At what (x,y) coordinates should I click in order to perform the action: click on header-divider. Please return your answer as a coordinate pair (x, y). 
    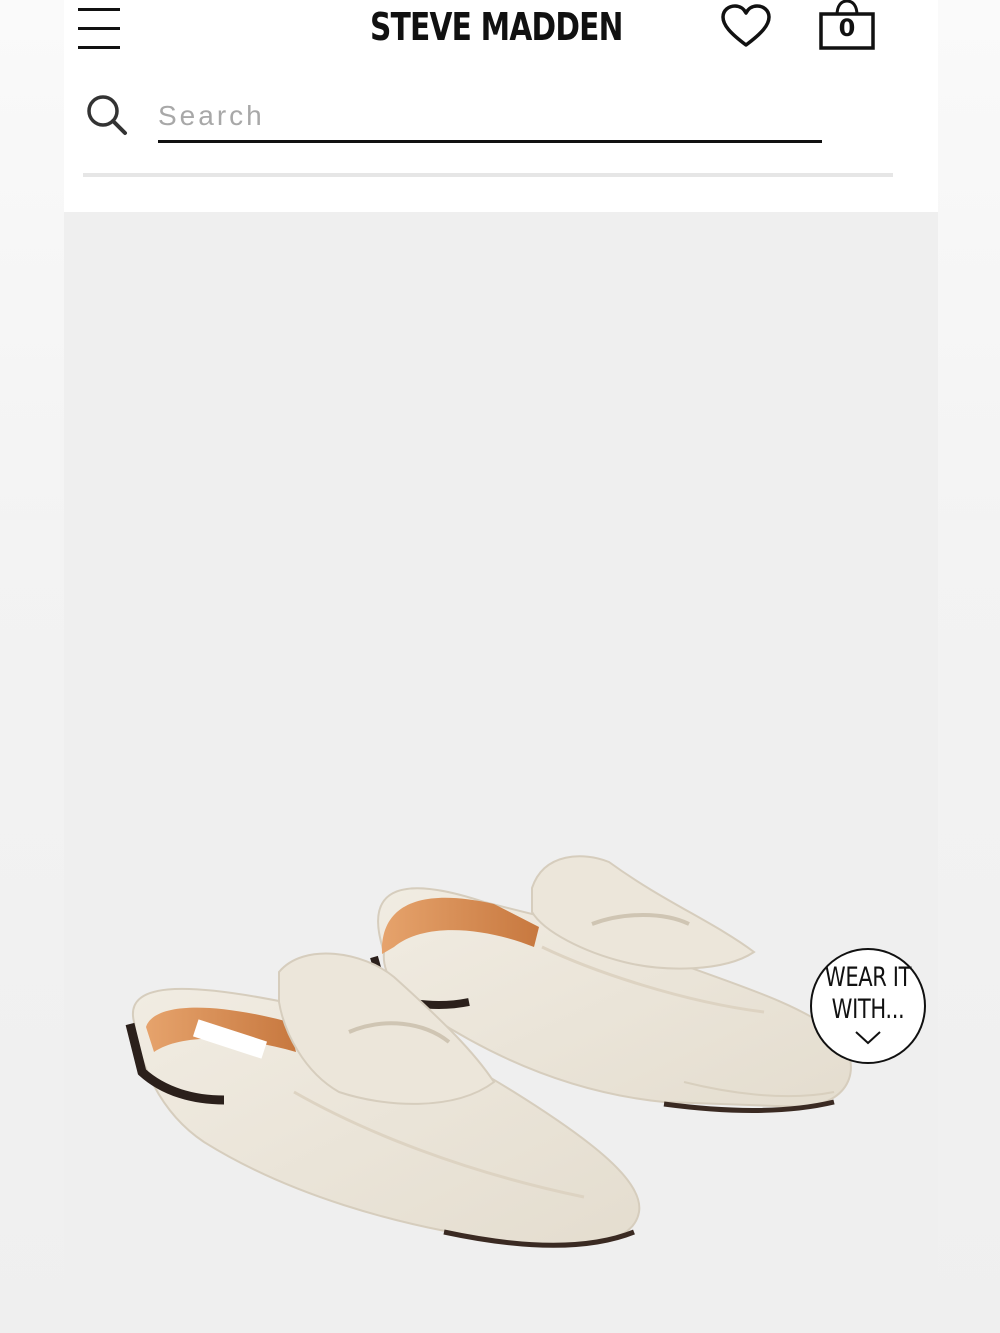
    Looking at the image, I should click on (488, 175).